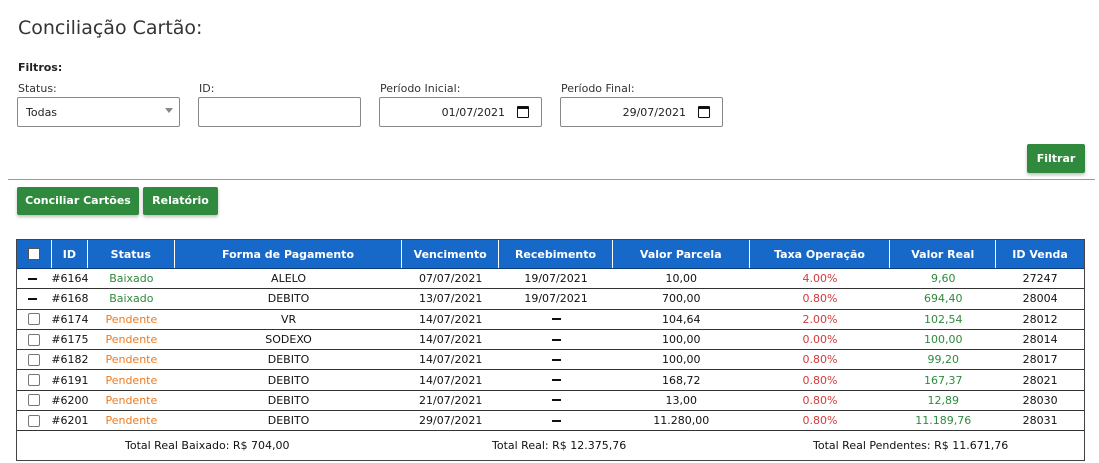  I want to click on col-header-id-venda: ID Venda, so click(1040, 254).